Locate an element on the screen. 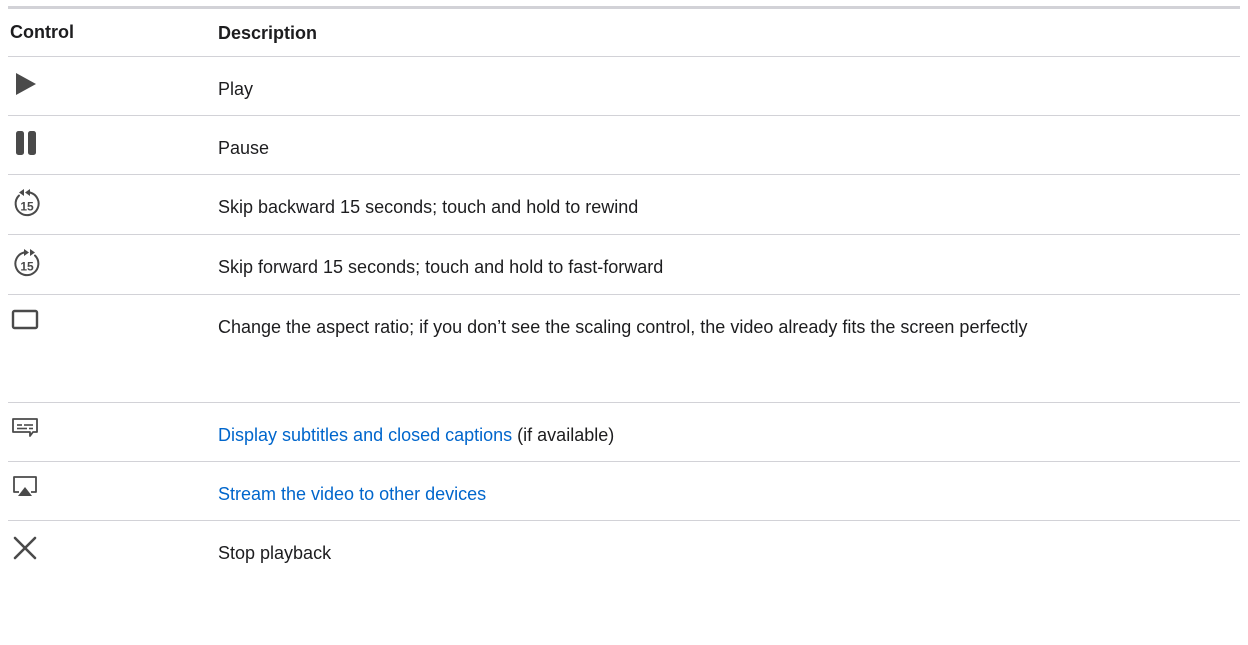  table-row: Pause is located at coordinates (624, 145).